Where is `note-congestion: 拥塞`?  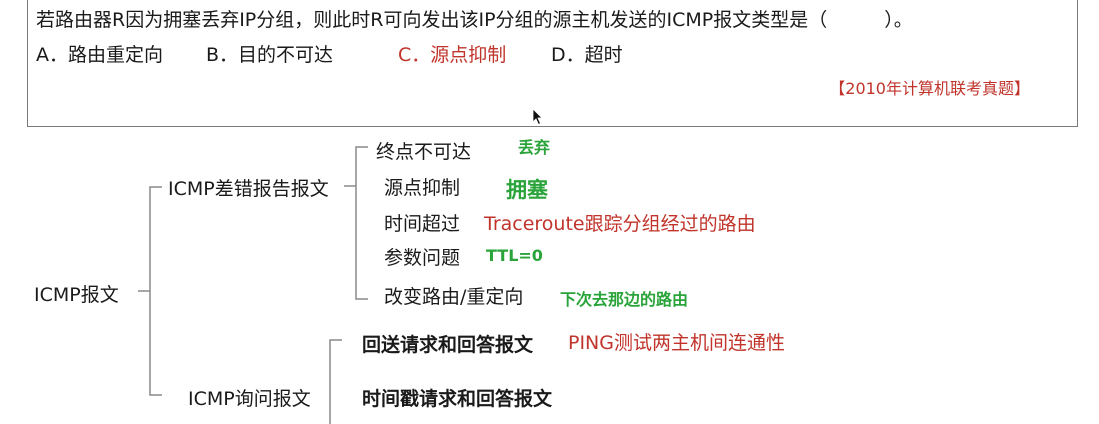 note-congestion: 拥塞 is located at coordinates (527, 190).